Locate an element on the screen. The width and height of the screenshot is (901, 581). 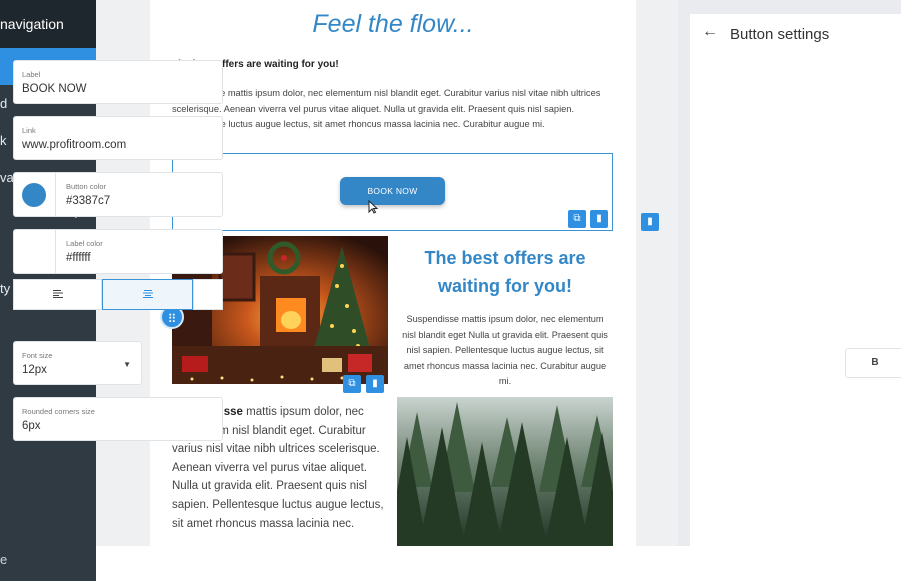
align-left-icon is located at coordinates (57, 294).